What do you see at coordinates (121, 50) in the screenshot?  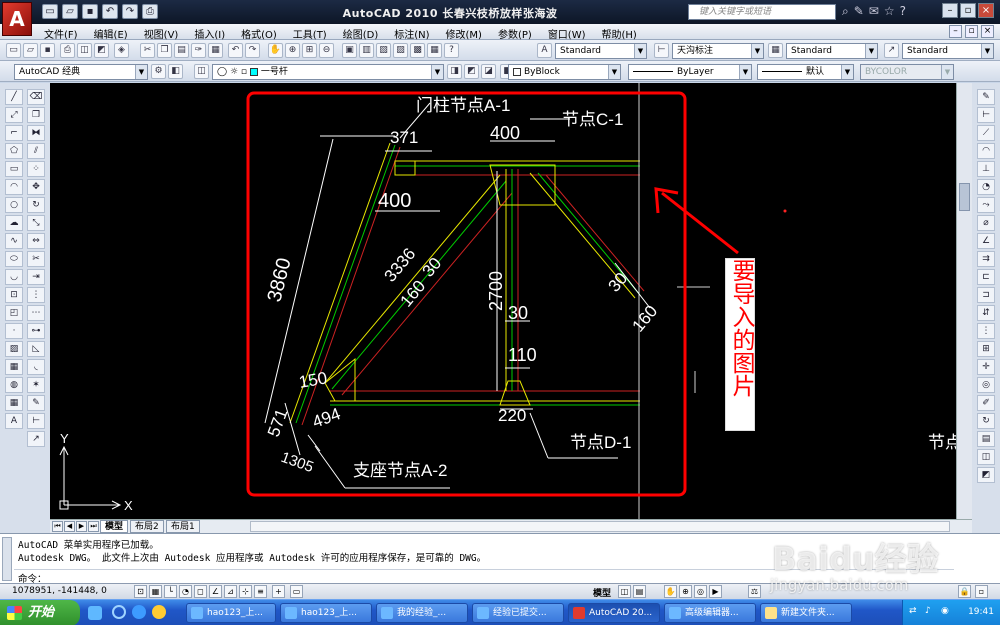 I see `3d-dwf-icon: ◈` at bounding box center [121, 50].